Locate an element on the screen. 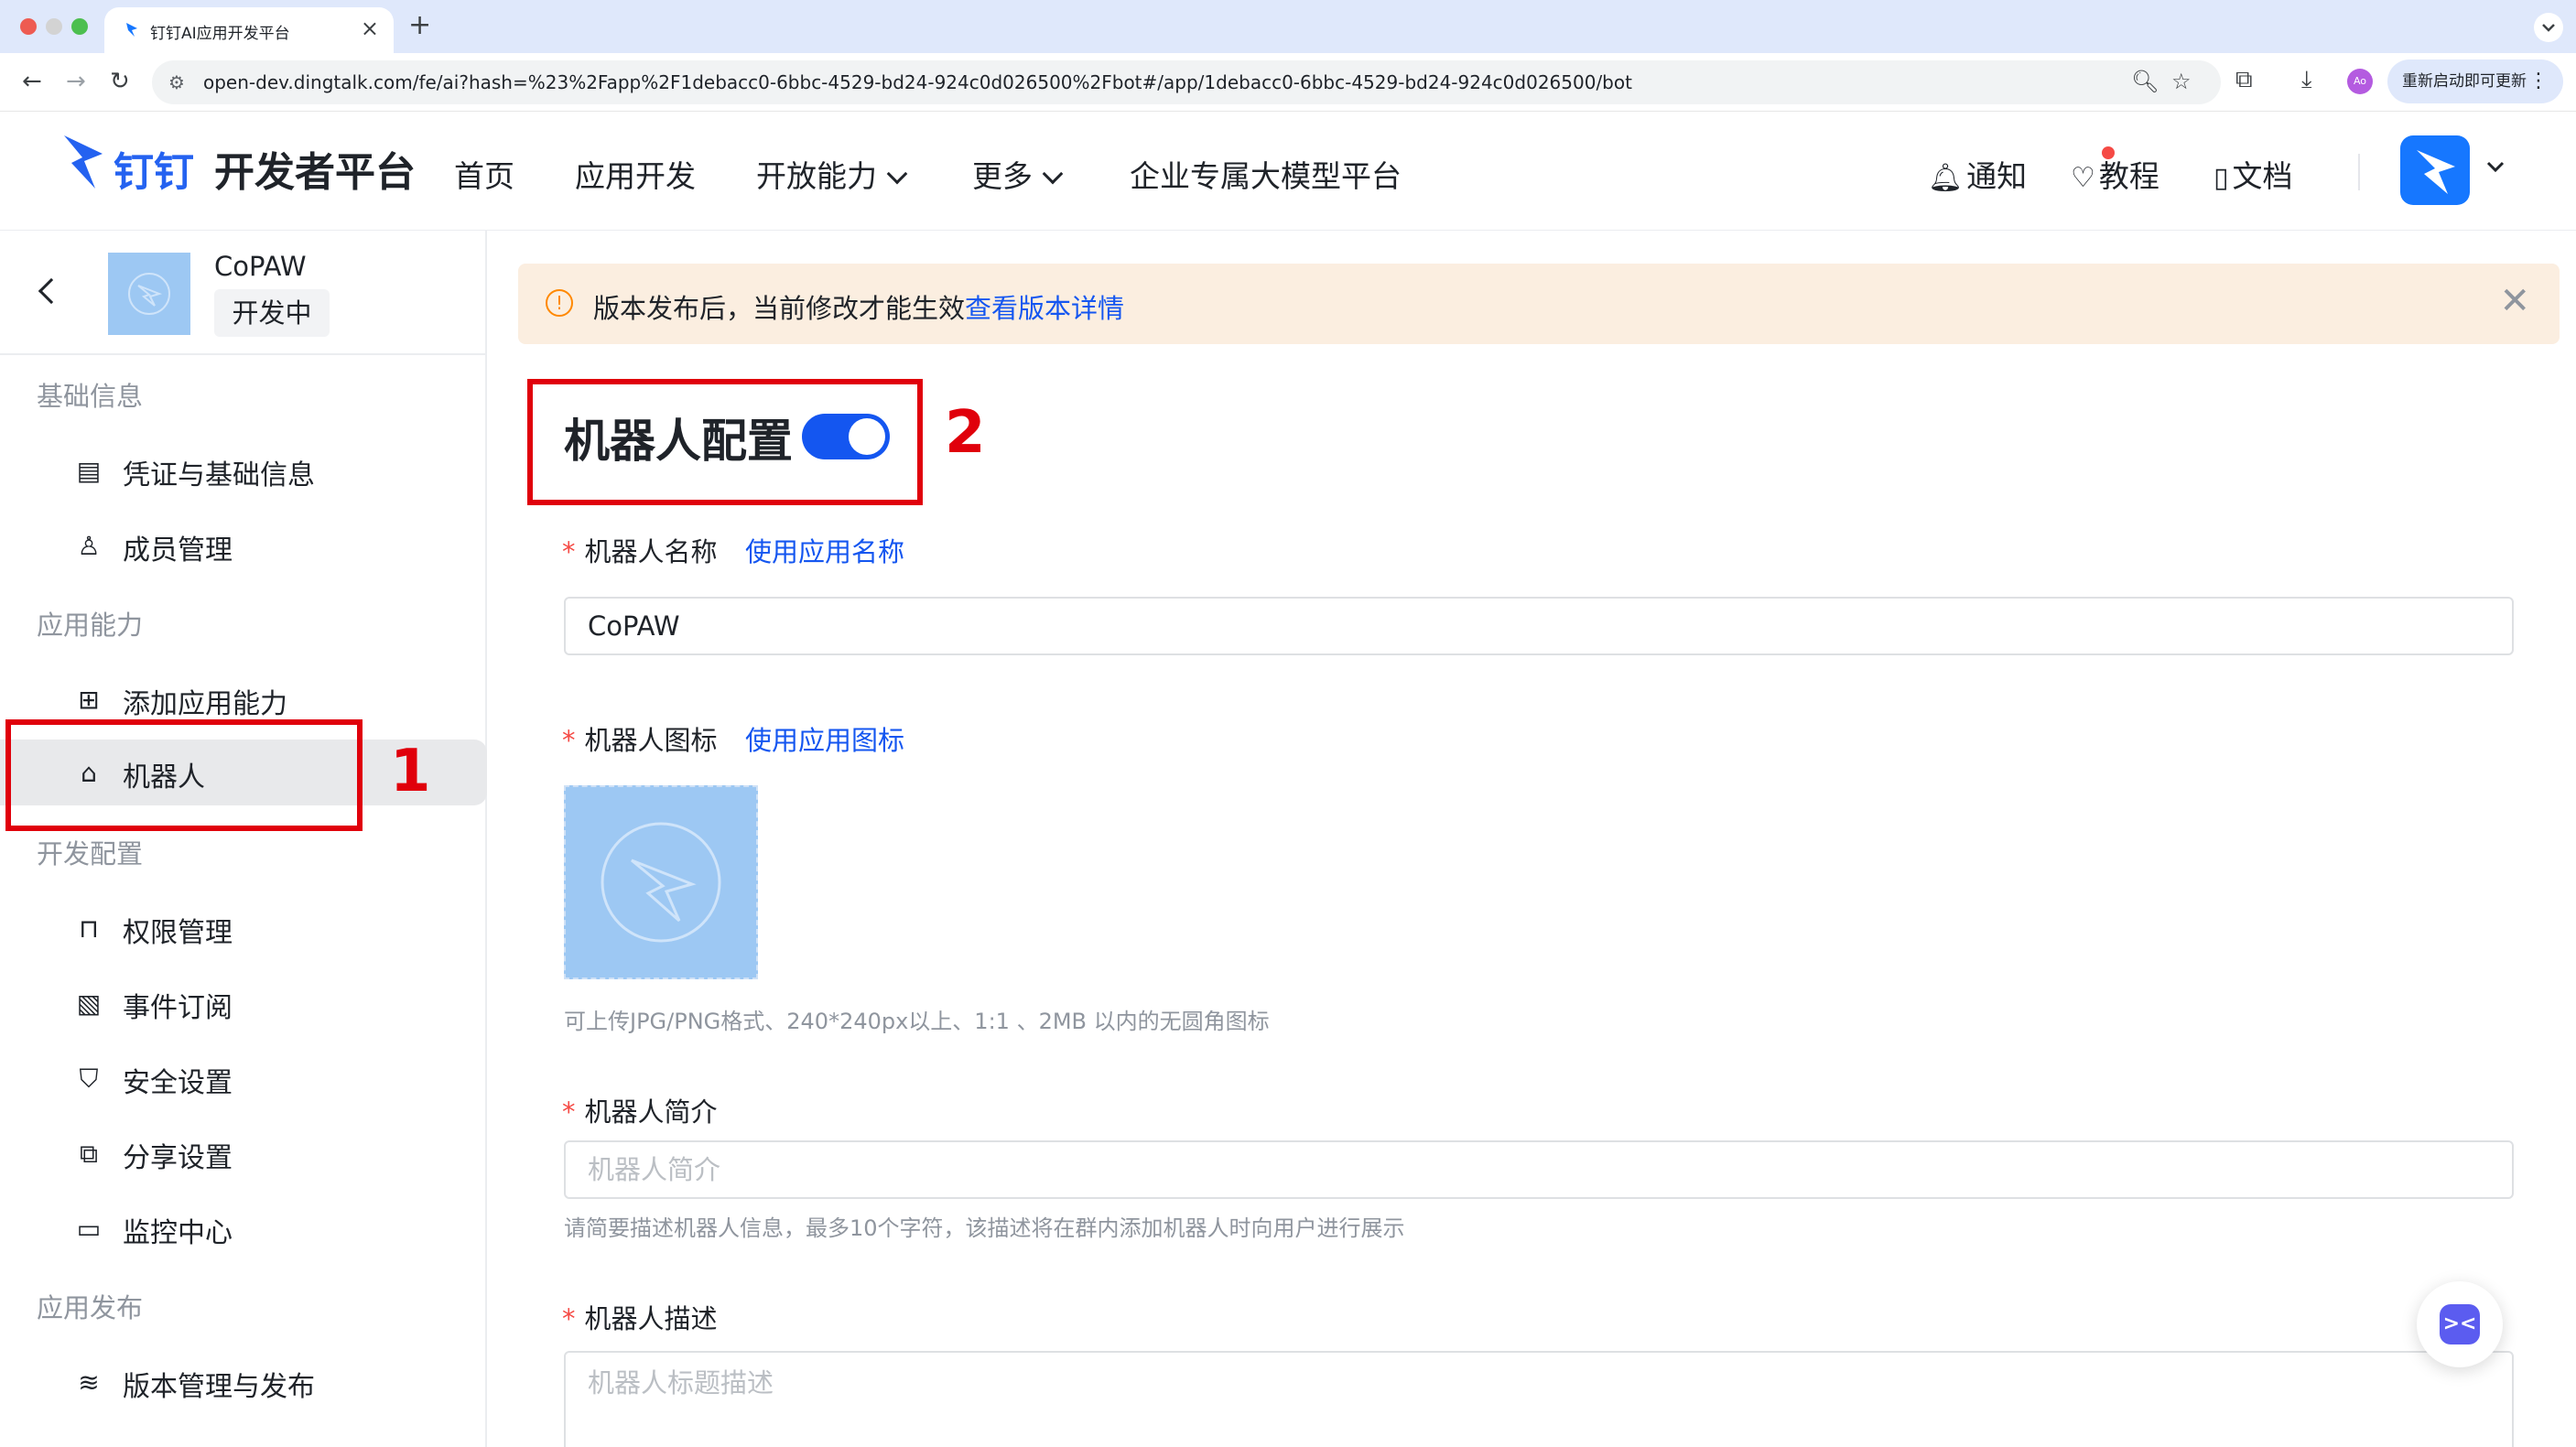  sidebar-item-label: 事件订阅 is located at coordinates (178, 1008).